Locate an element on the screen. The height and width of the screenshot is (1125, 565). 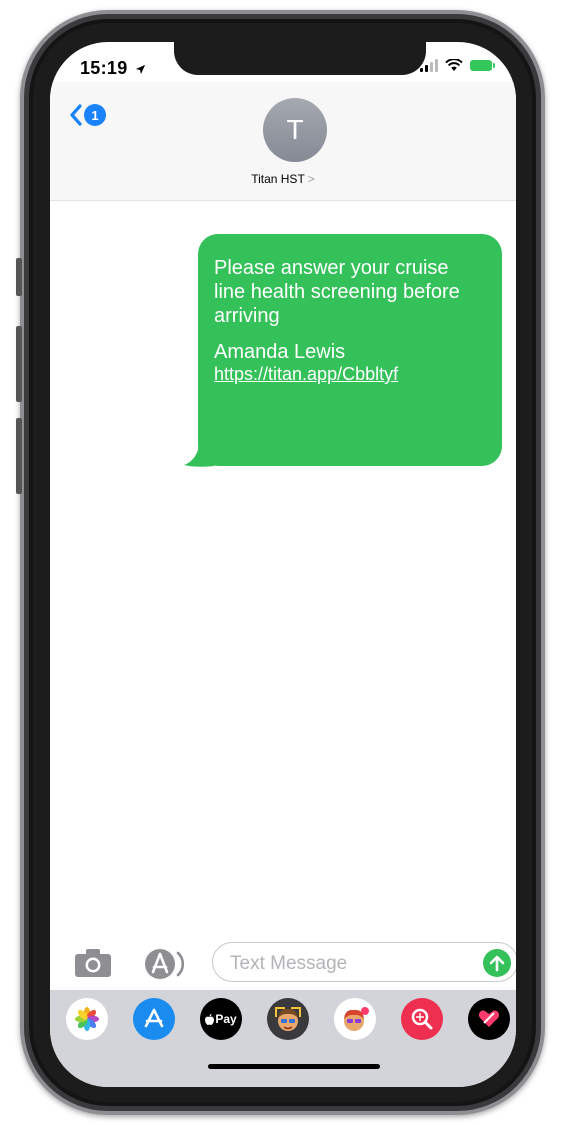
camera-icon is located at coordinates (93, 963).